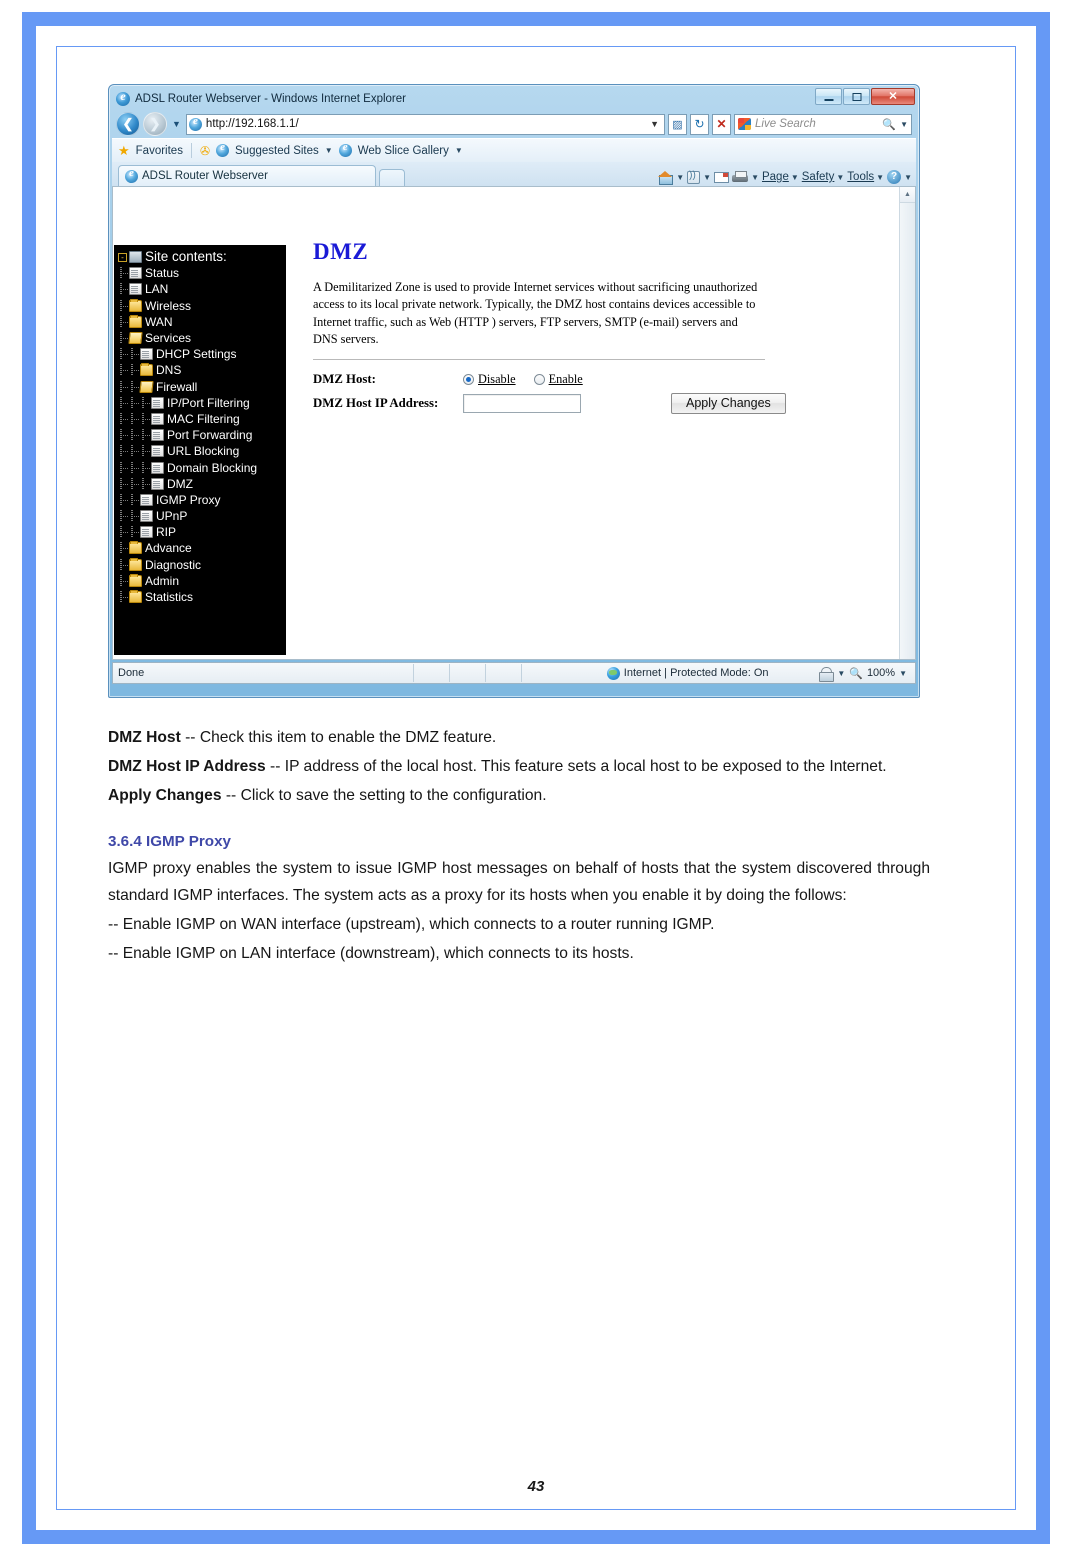 This screenshot has width=1072, height=1556. What do you see at coordinates (277, 151) in the screenshot?
I see `suggested-sites-label: Suggested Sites` at bounding box center [277, 151].